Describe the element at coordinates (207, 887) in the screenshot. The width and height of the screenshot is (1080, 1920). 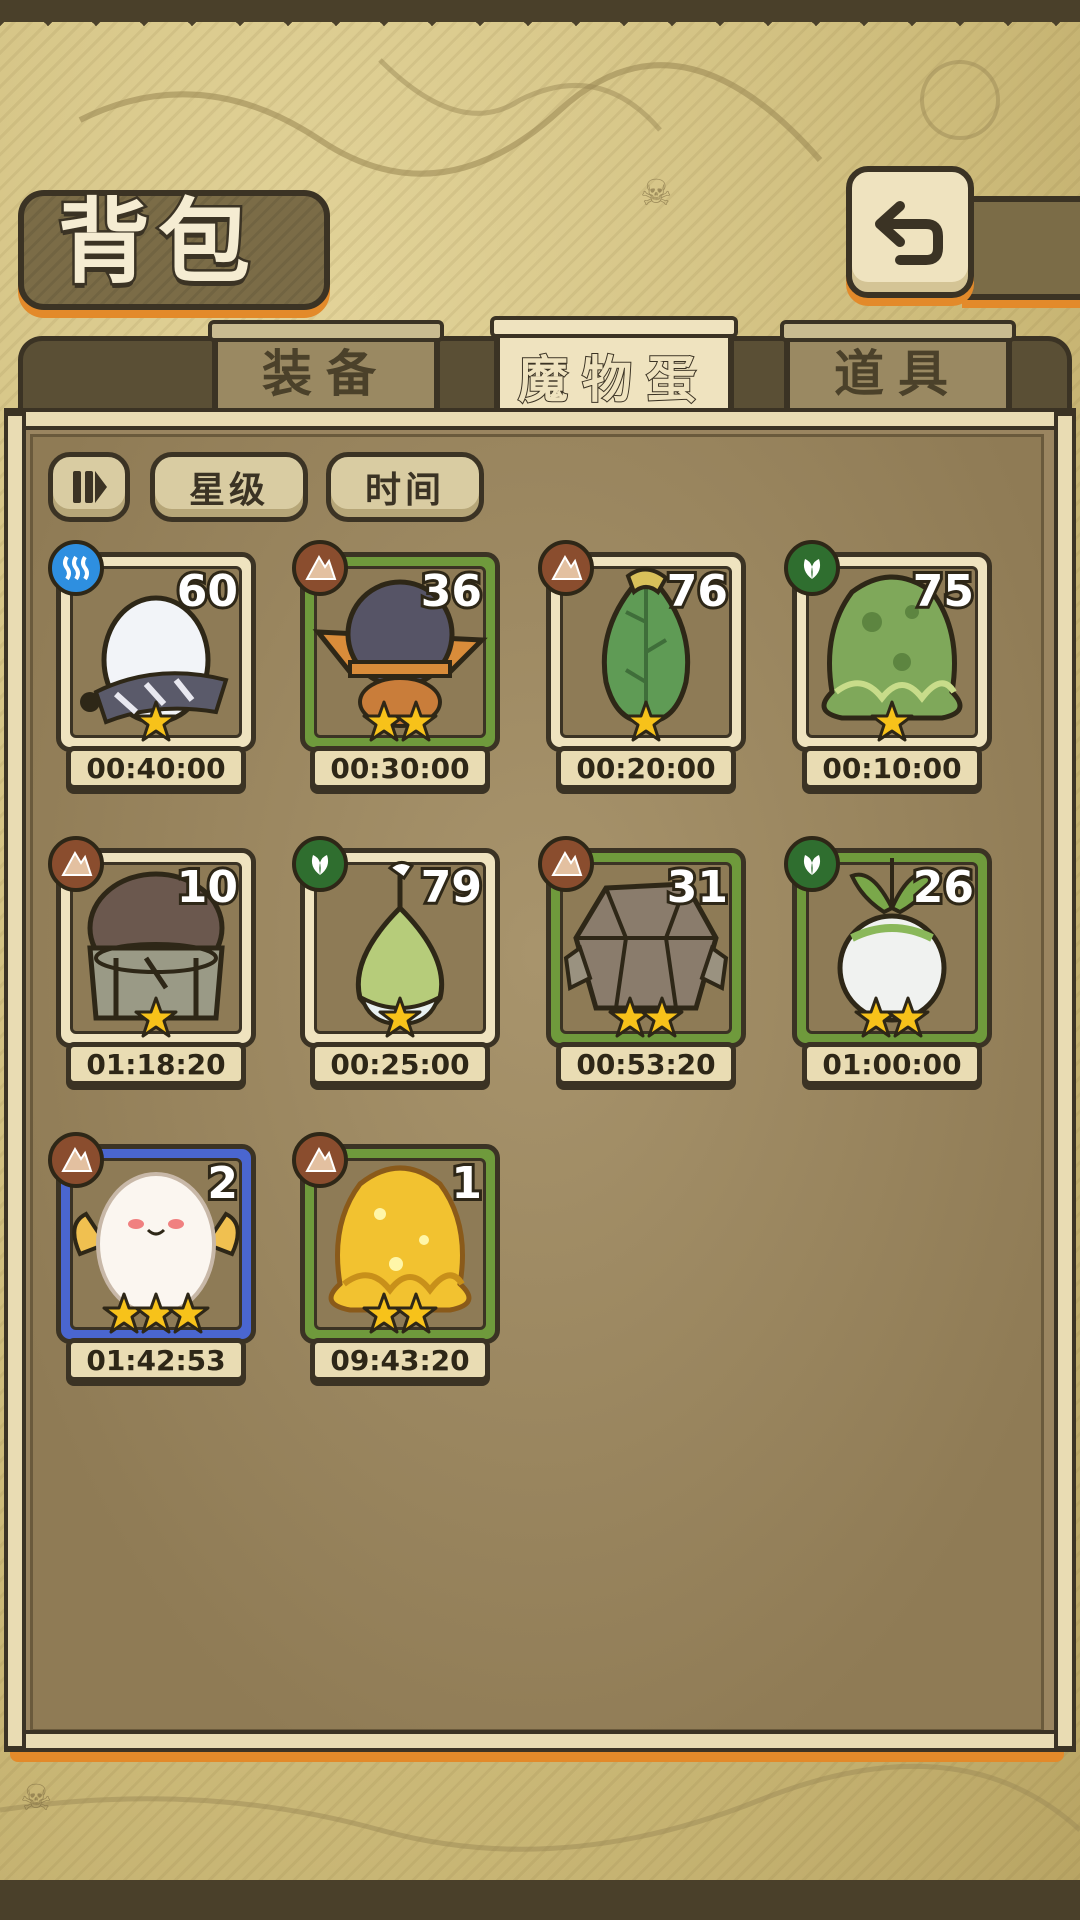
I see `egg-count: 10` at that location.